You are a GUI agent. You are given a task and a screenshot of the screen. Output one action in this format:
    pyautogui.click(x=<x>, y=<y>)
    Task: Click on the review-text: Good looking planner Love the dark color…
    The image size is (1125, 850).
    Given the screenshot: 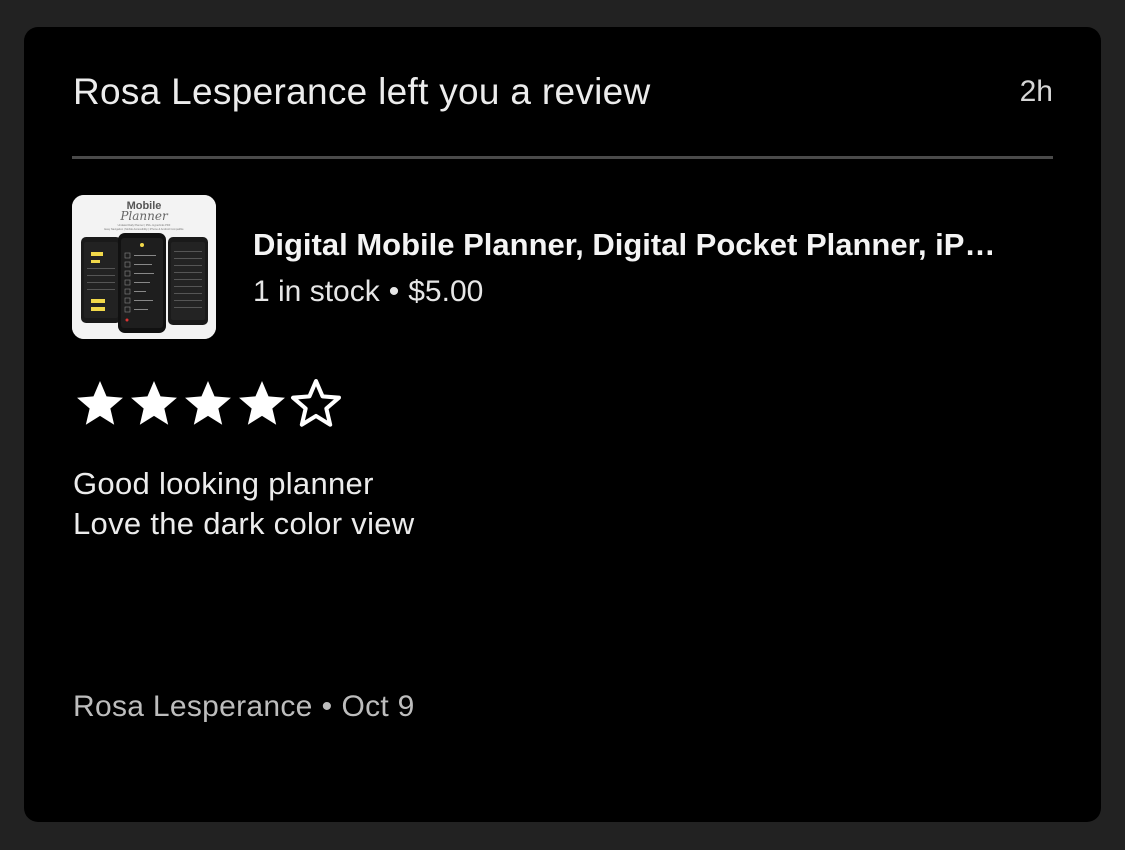 What is the action you would take?
    pyautogui.click(x=523, y=504)
    